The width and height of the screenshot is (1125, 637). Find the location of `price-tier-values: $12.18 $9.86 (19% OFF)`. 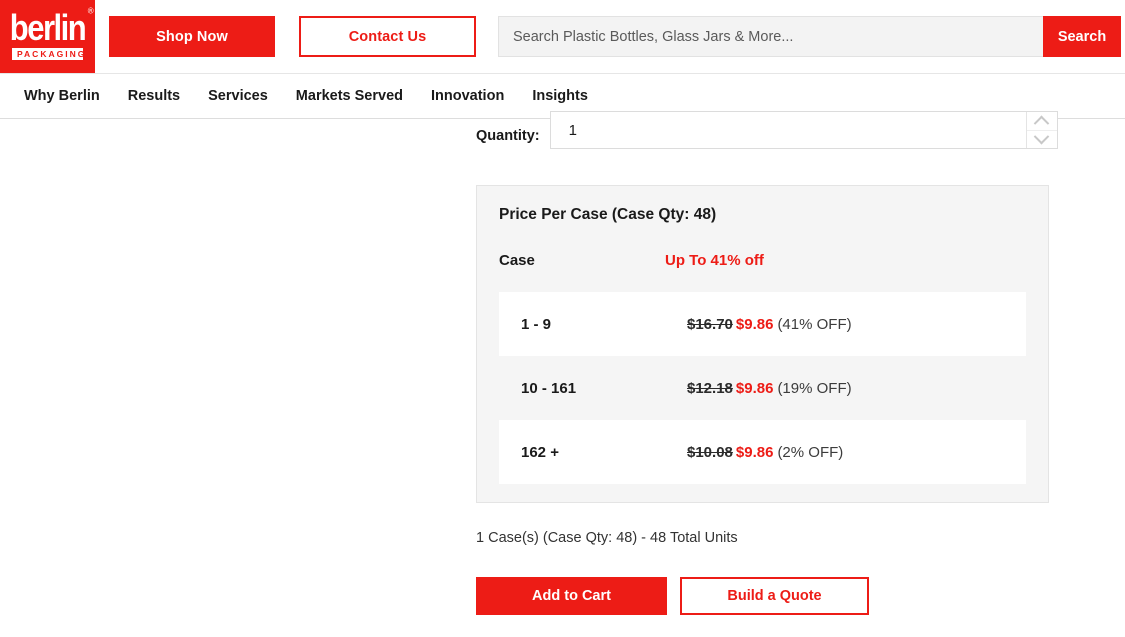

price-tier-values: $12.18 $9.86 (19% OFF) is located at coordinates (769, 388).